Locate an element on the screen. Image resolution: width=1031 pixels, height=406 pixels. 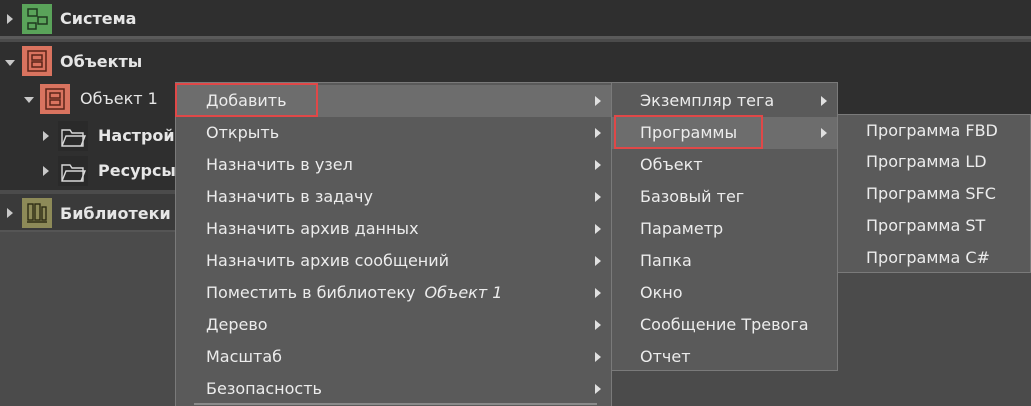
menu-item-program-sfc: Программа SFC is located at coordinates (934, 194).